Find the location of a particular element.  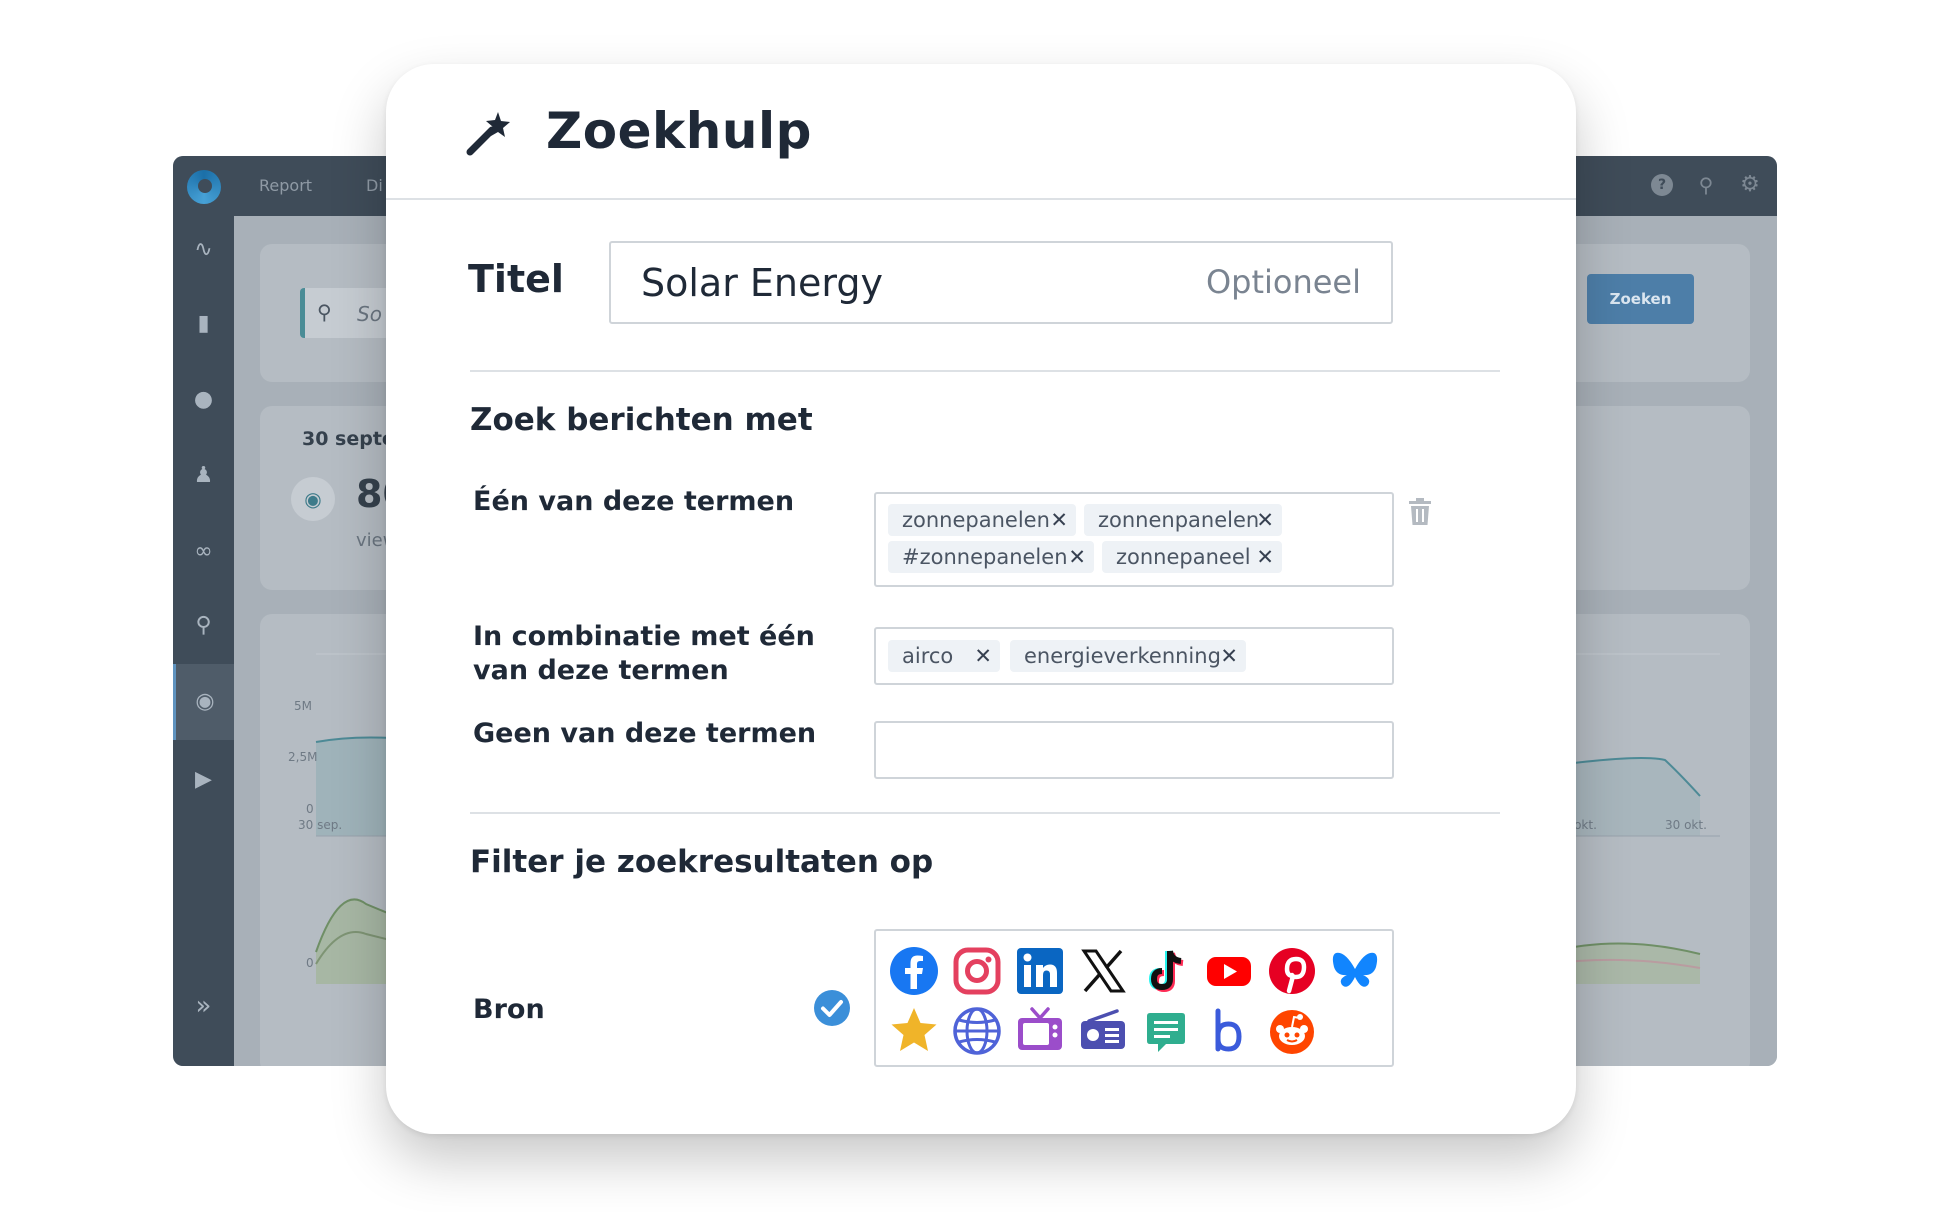

play-icon: ▶ is located at coordinates (203, 780).